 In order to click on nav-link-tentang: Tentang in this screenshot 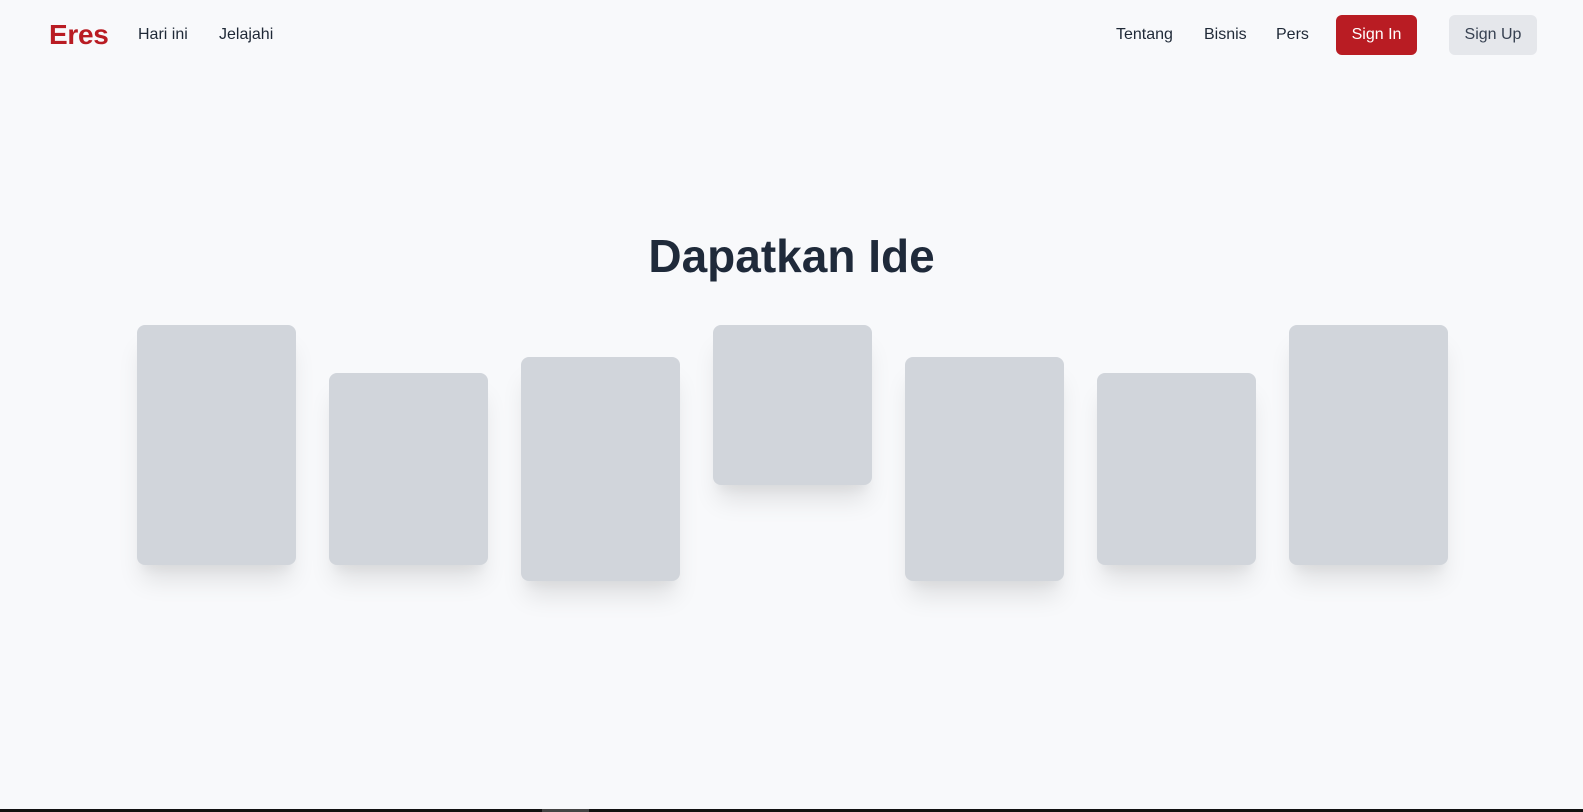, I will do `click(1144, 35)`.